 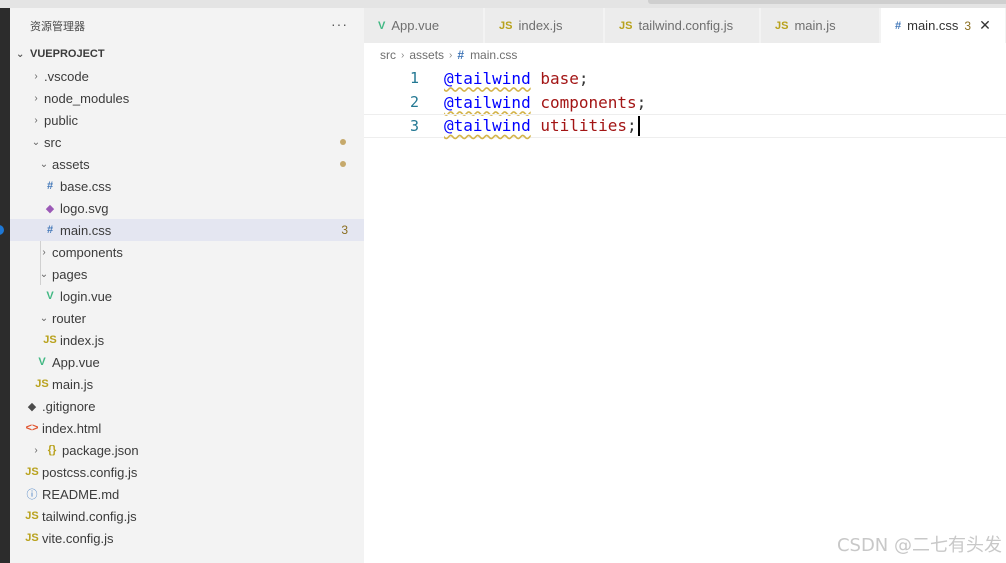 I want to click on code-line: 1 @tailwind base;, so click(x=685, y=78).